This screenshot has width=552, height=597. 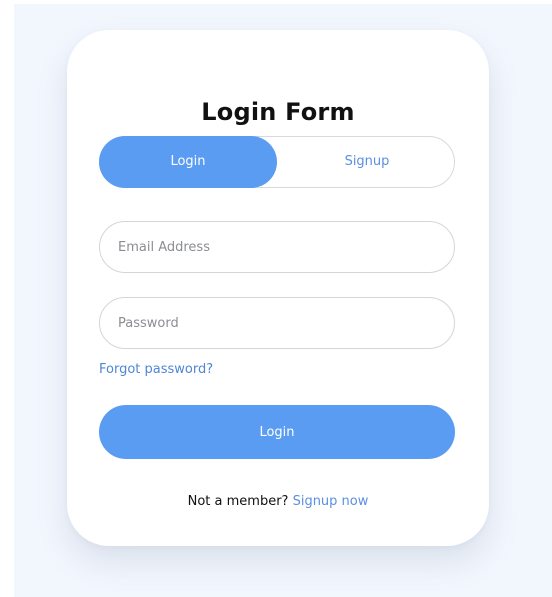 I want to click on tab-signup: Signup, so click(x=367, y=162).